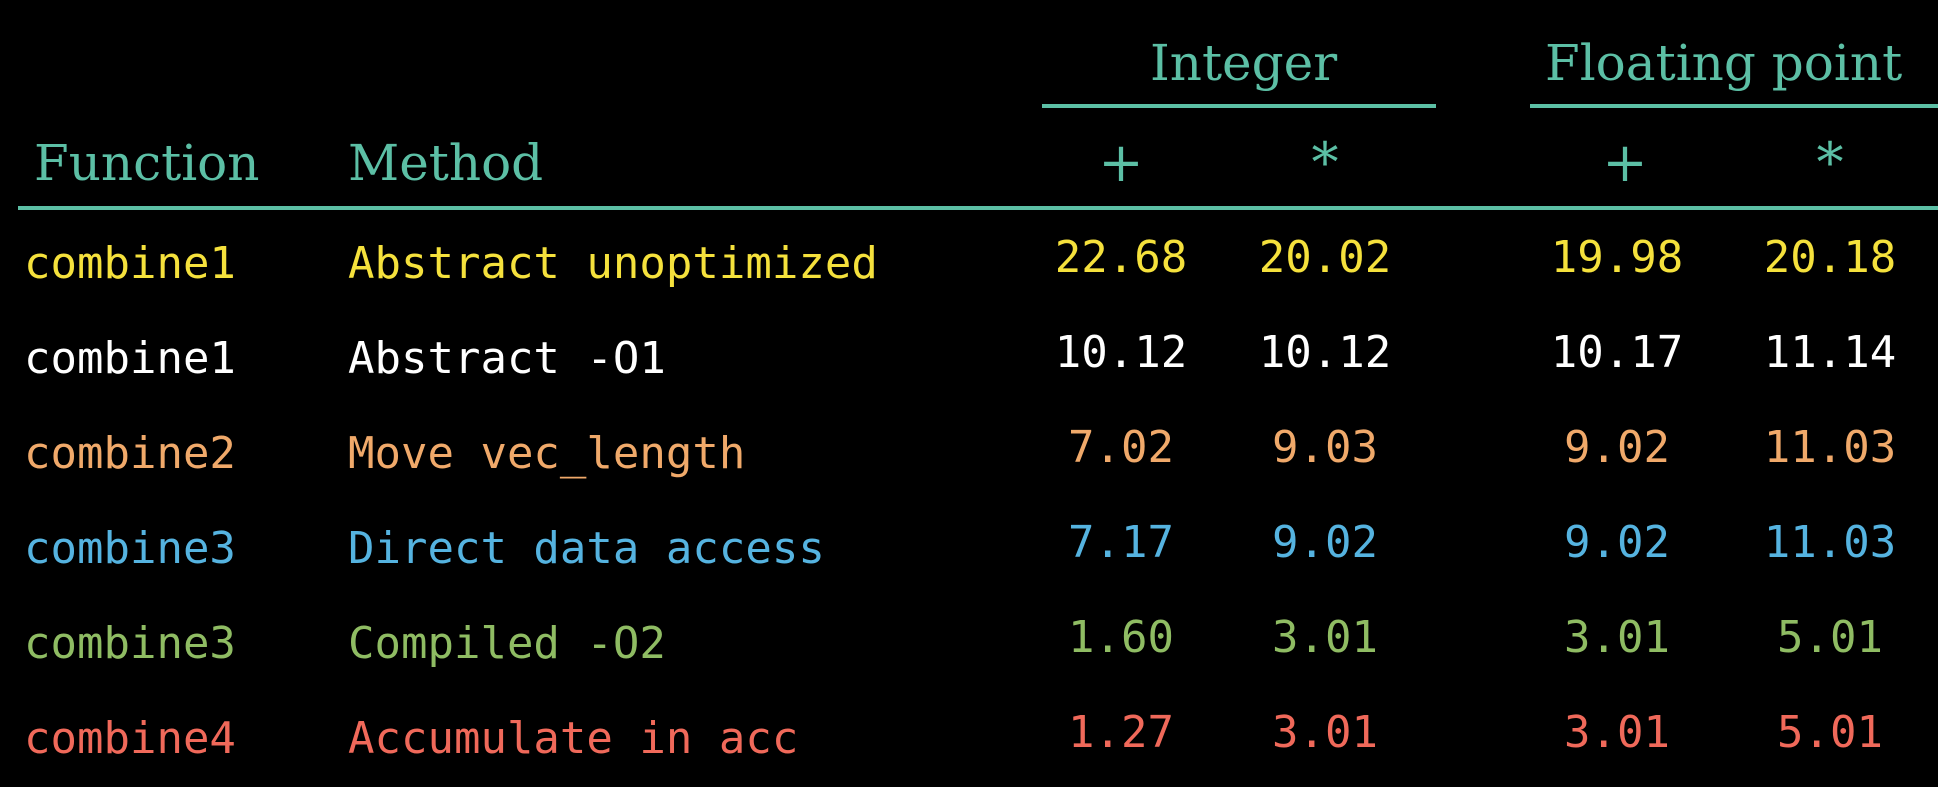  What do you see at coordinates (1121, 162) in the screenshot?
I see `column-header-int-add: +` at bounding box center [1121, 162].